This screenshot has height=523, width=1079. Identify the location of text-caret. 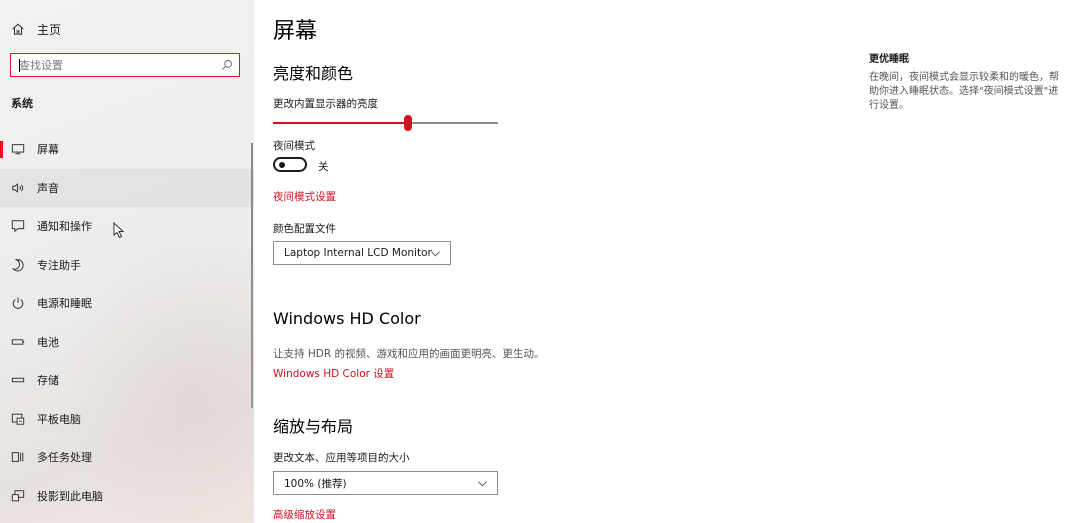
(19, 65).